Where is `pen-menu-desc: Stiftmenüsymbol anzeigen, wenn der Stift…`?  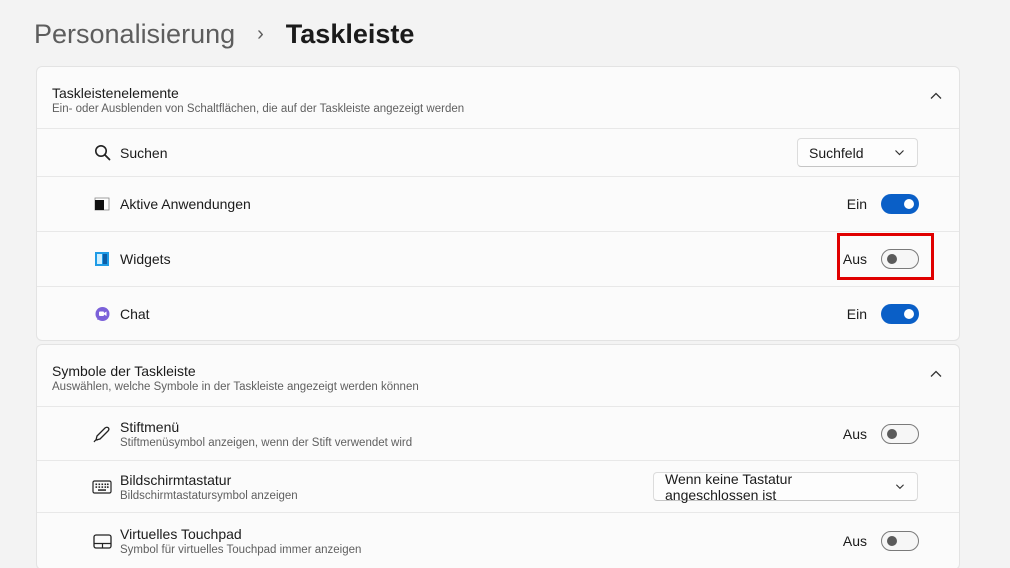 pen-menu-desc: Stiftmenüsymbol anzeigen, wenn der Stift… is located at coordinates (266, 442).